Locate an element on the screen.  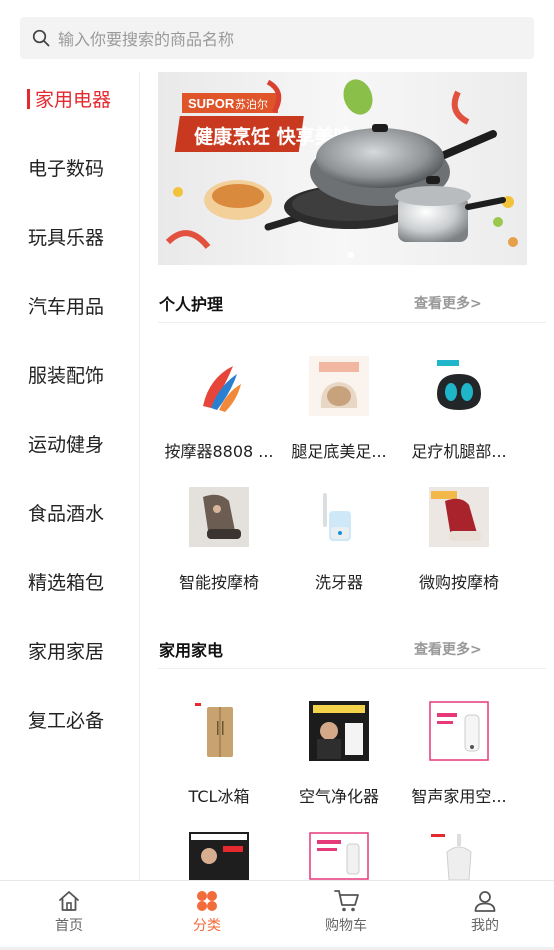
product-image-foot-massager is located at coordinates (339, 386).